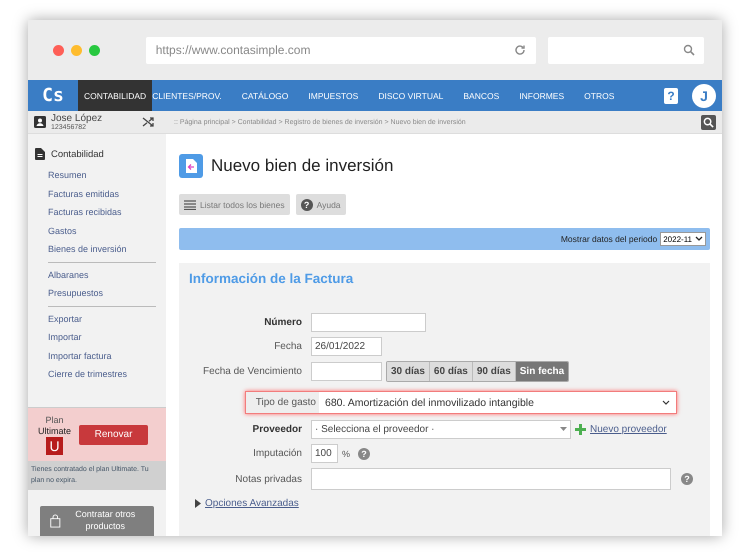  What do you see at coordinates (481, 95) in the screenshot?
I see `nav-tab: BANCOS` at bounding box center [481, 95].